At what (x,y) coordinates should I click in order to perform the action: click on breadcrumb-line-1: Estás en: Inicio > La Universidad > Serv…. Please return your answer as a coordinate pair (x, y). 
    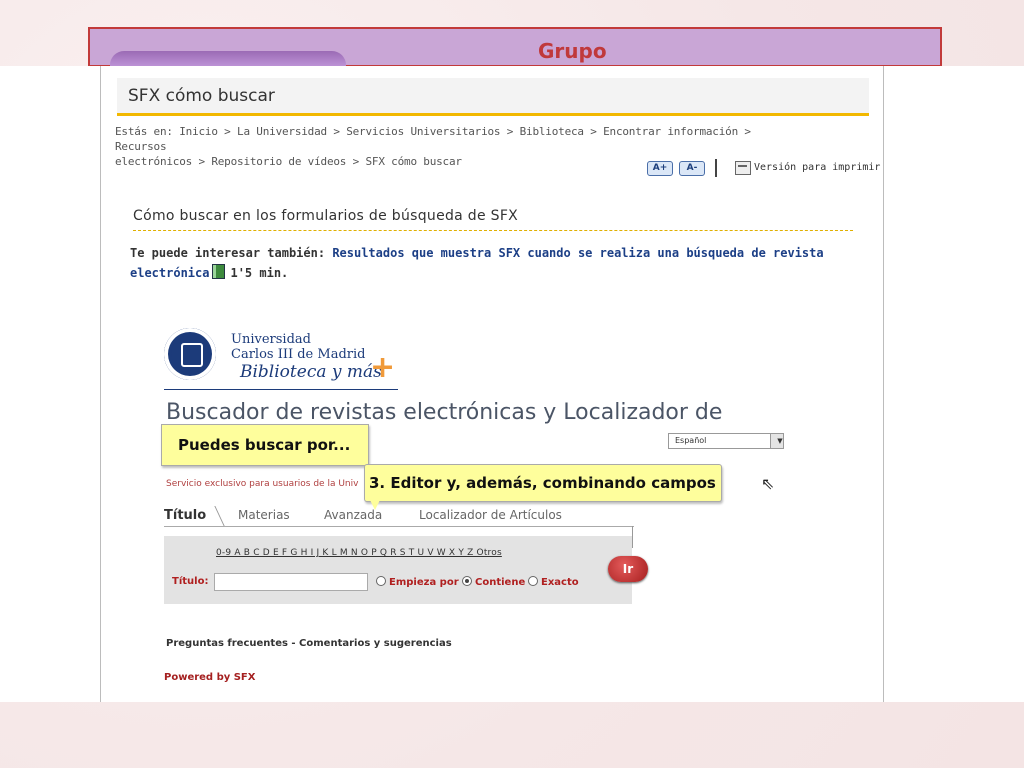
    Looking at the image, I should click on (455, 139).